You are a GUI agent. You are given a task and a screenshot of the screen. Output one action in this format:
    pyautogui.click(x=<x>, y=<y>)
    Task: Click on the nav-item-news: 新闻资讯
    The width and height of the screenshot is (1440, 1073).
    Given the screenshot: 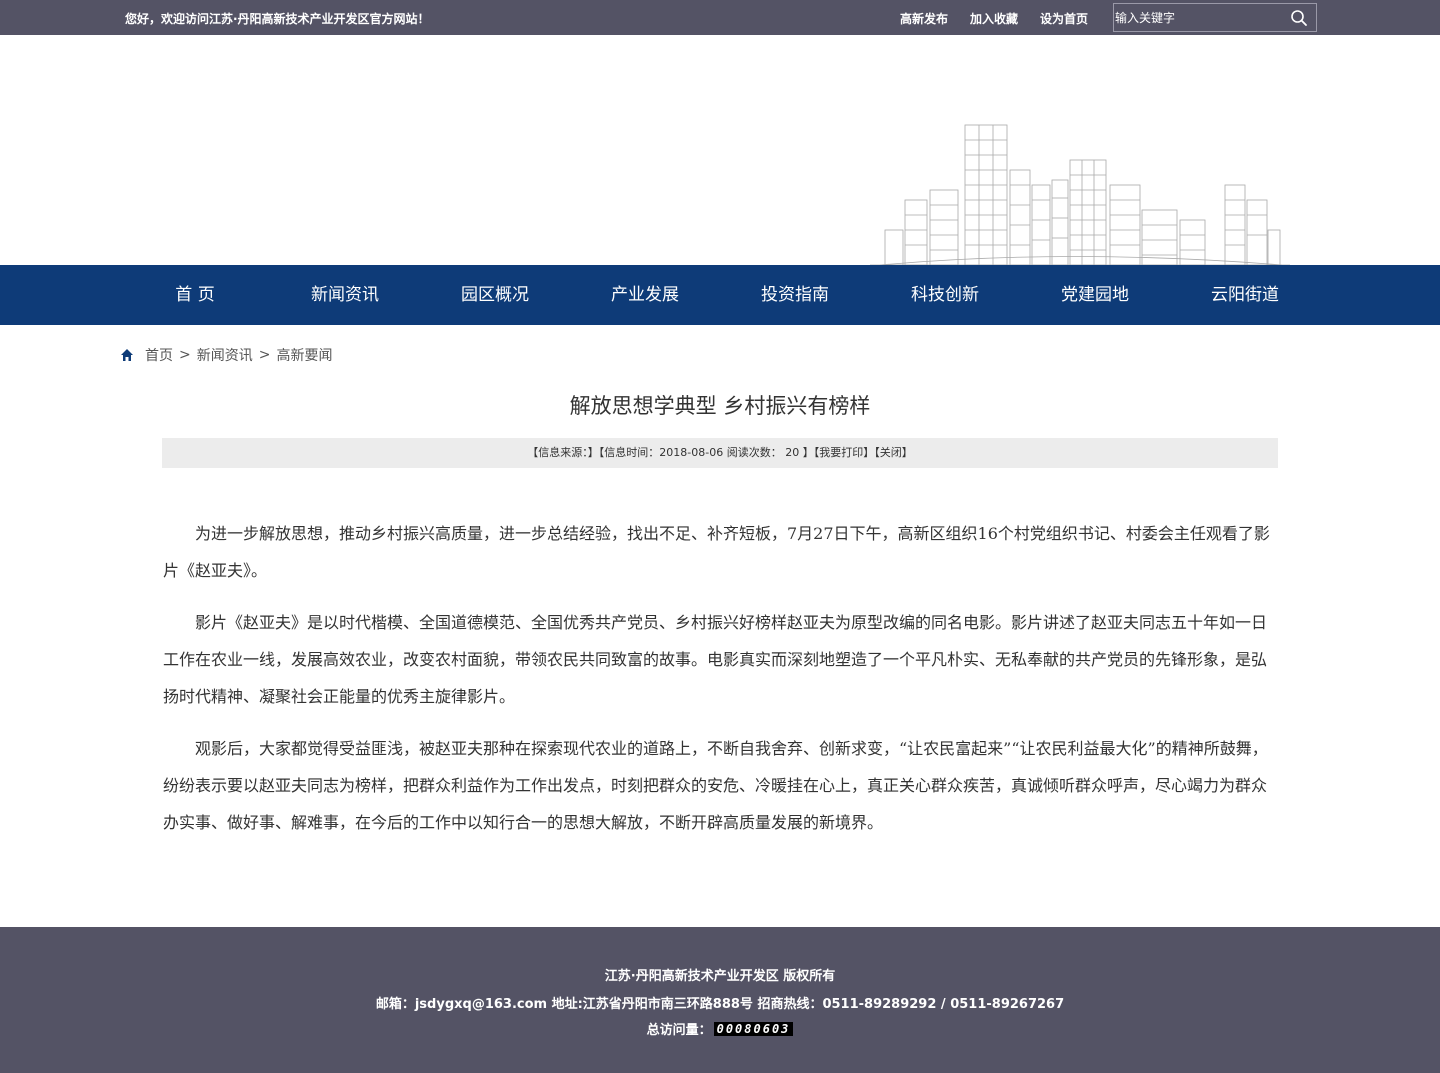 What is the action you would take?
    pyautogui.click(x=345, y=295)
    